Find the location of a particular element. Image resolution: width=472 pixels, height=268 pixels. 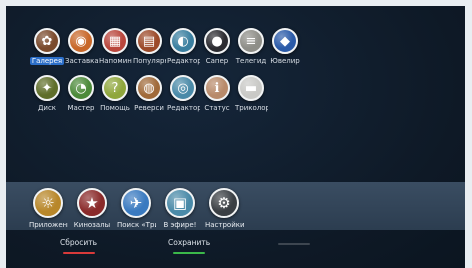

app-label: Реверси is located at coordinates (149, 108).